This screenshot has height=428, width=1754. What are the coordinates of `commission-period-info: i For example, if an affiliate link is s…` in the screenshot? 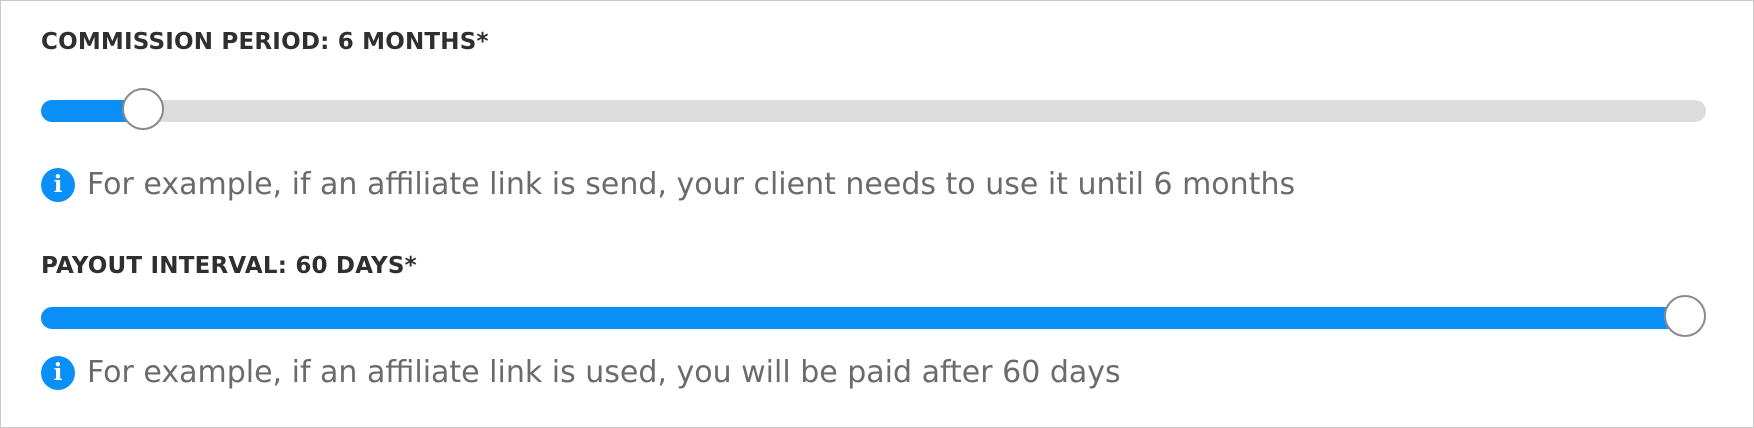 It's located at (668, 185).